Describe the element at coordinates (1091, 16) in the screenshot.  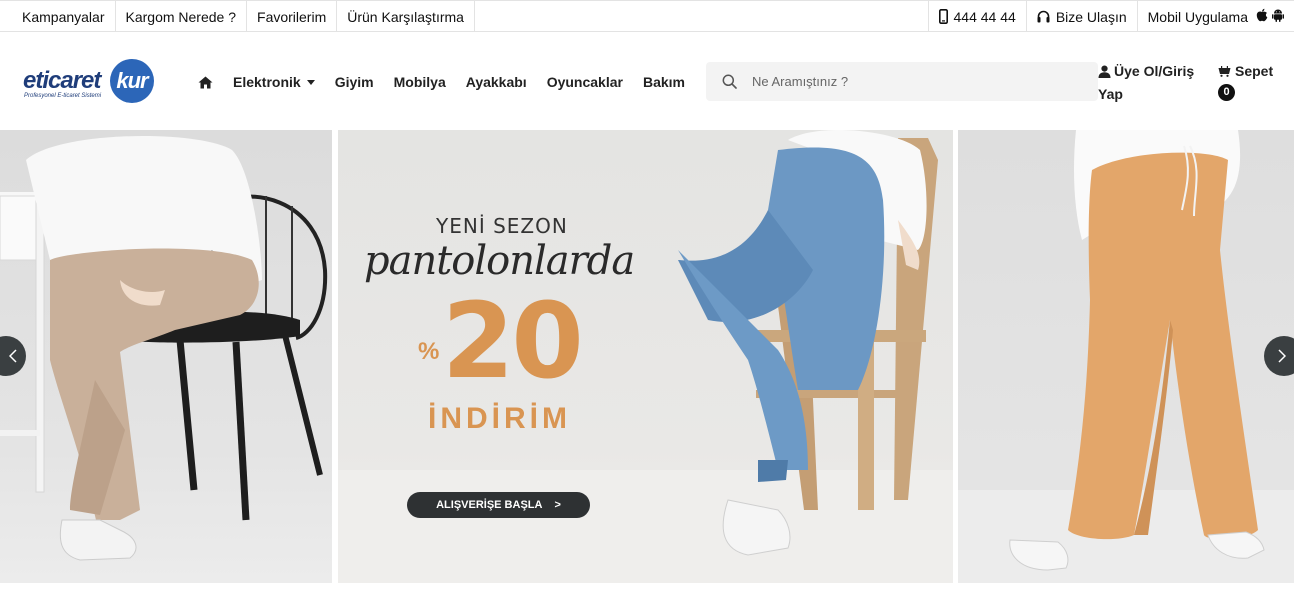
I see `contact-label: Bize Ulaşın` at that location.